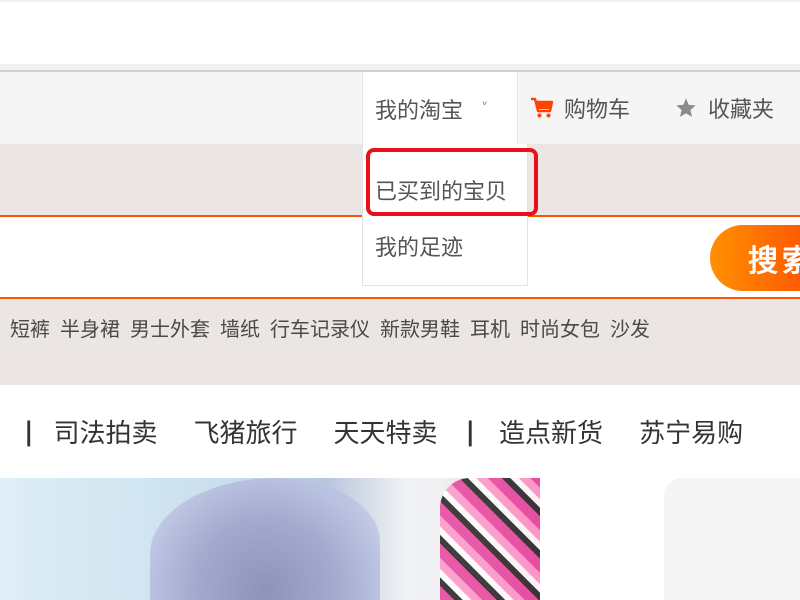 Image resolution: width=800 pixels, height=600 pixels. I want to click on hot-words-list: 短裤 半身裙 男士外套 墙纸 行车记录仪 新款男鞋 耳机 时尚女包 沙发, so click(330, 327).